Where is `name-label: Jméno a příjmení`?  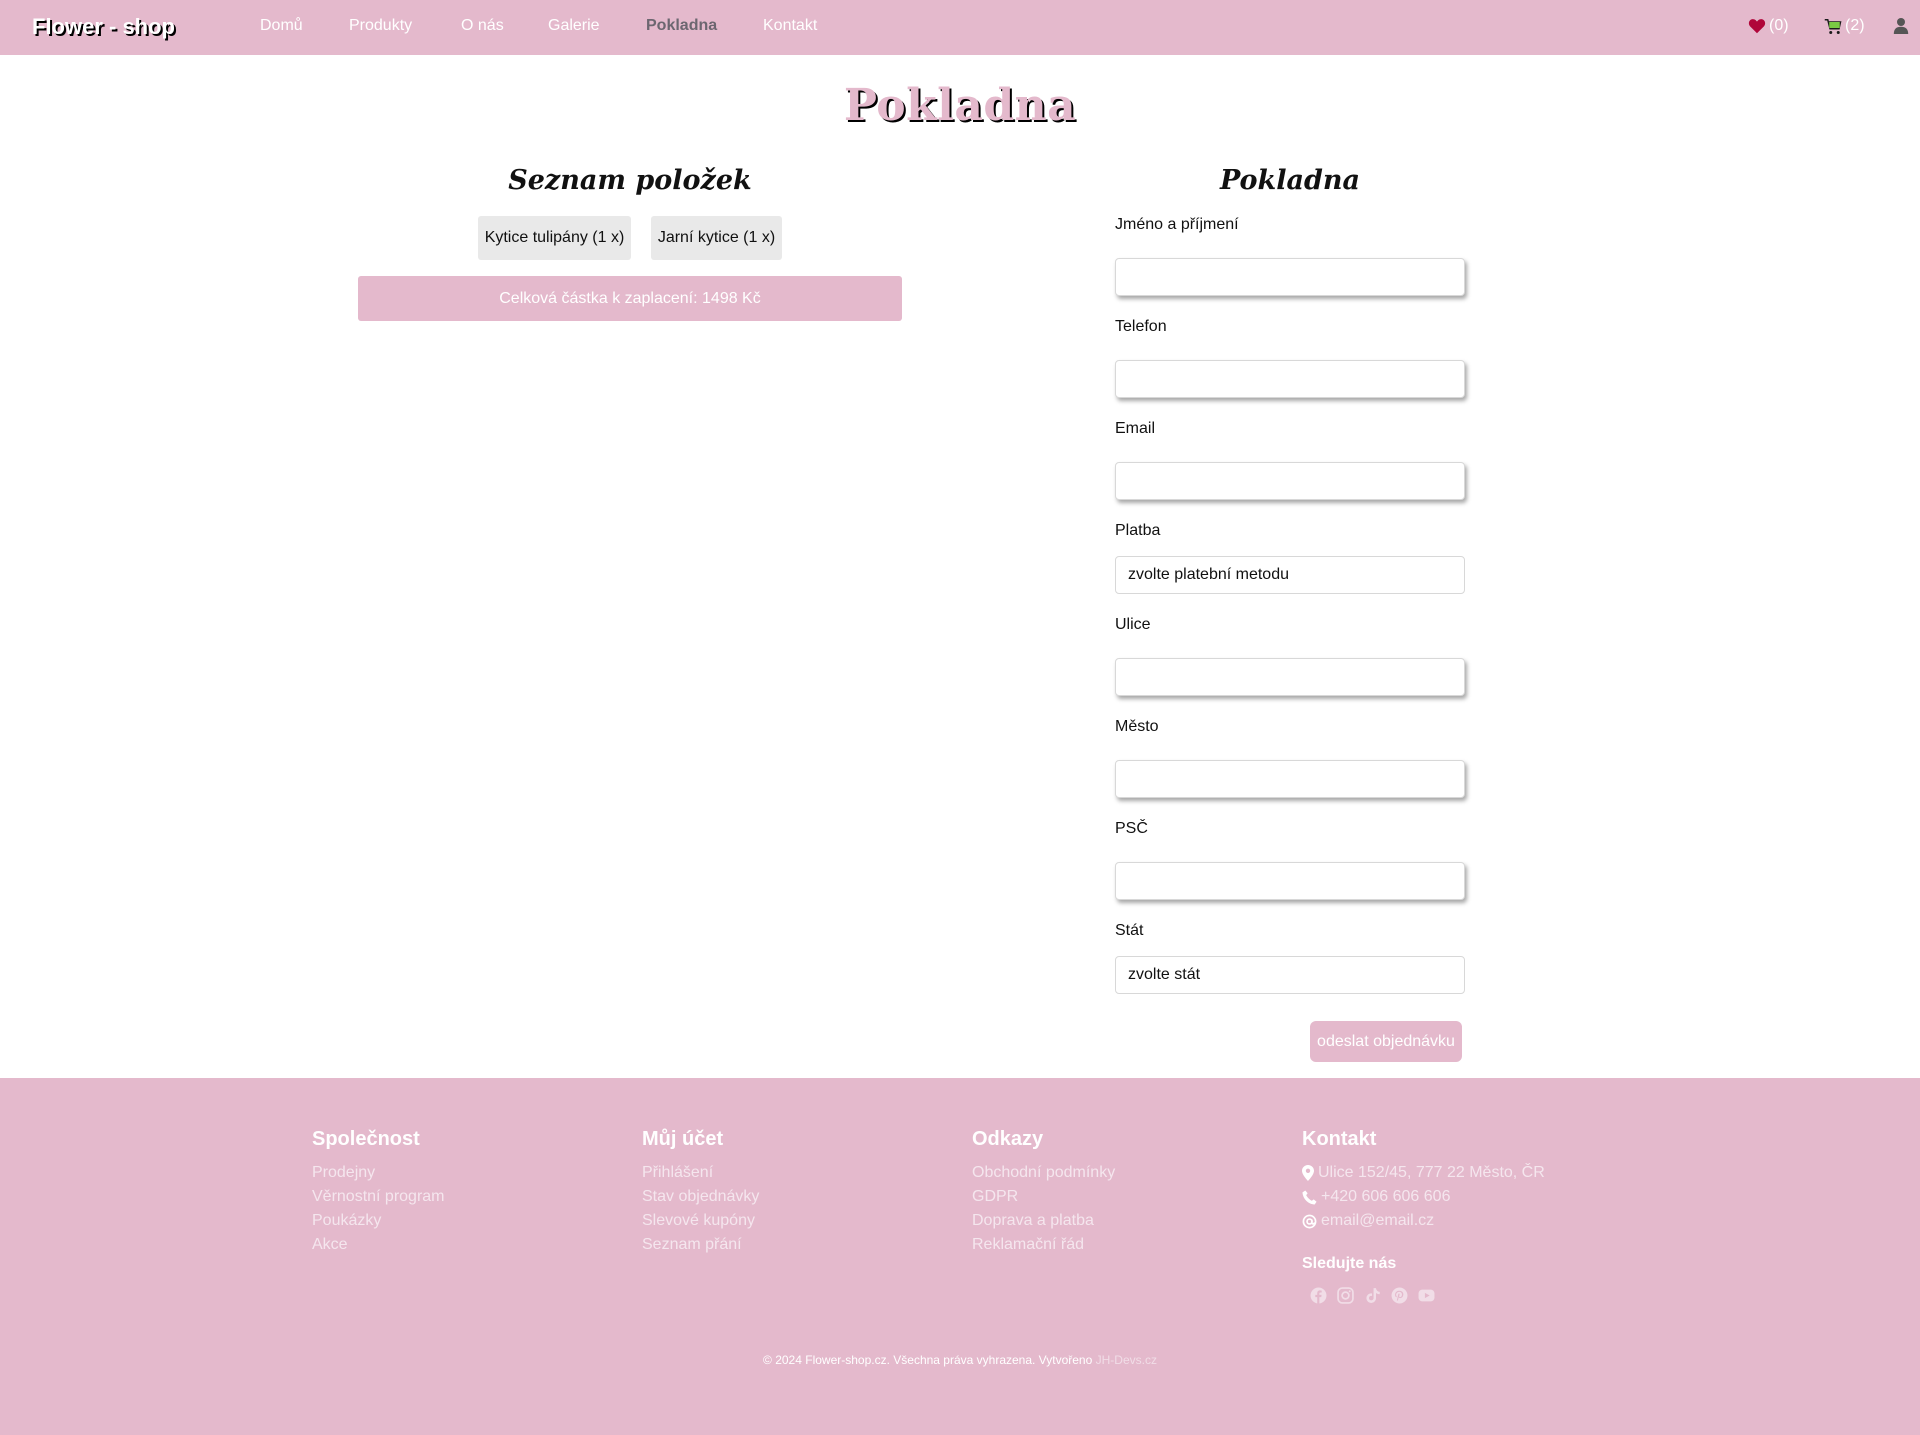
name-label: Jméno a příjmení is located at coordinates (1177, 224).